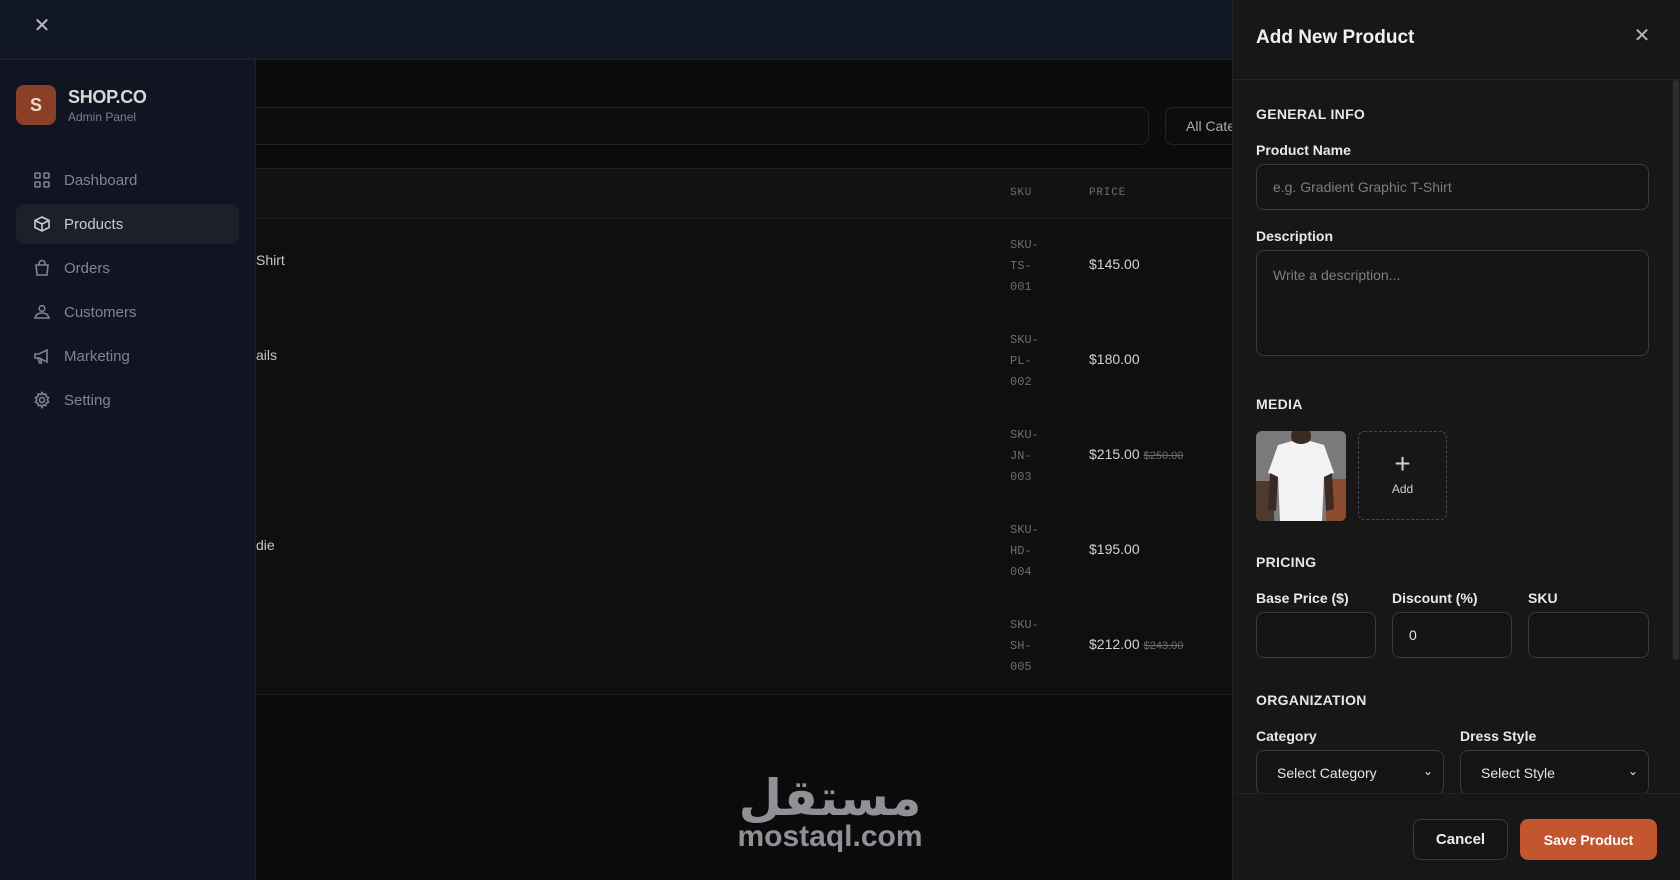 The height and width of the screenshot is (880, 1680). Describe the element at coordinates (1588, 635) in the screenshot. I see `sku-field` at that location.